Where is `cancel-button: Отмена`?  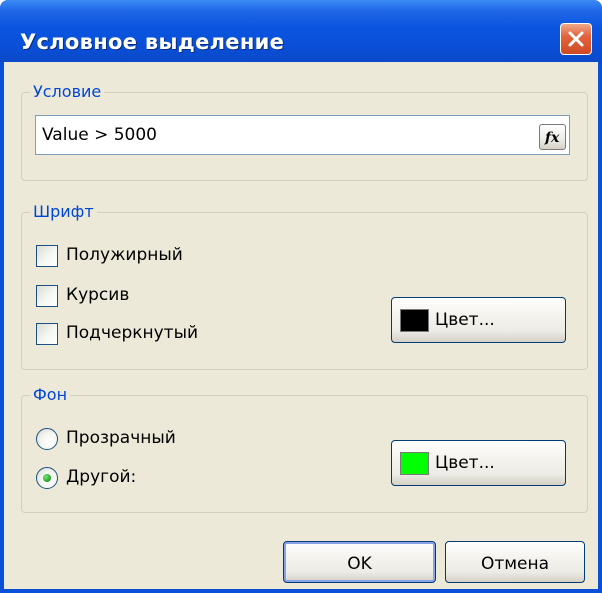
cancel-button: Отмена is located at coordinates (515, 562).